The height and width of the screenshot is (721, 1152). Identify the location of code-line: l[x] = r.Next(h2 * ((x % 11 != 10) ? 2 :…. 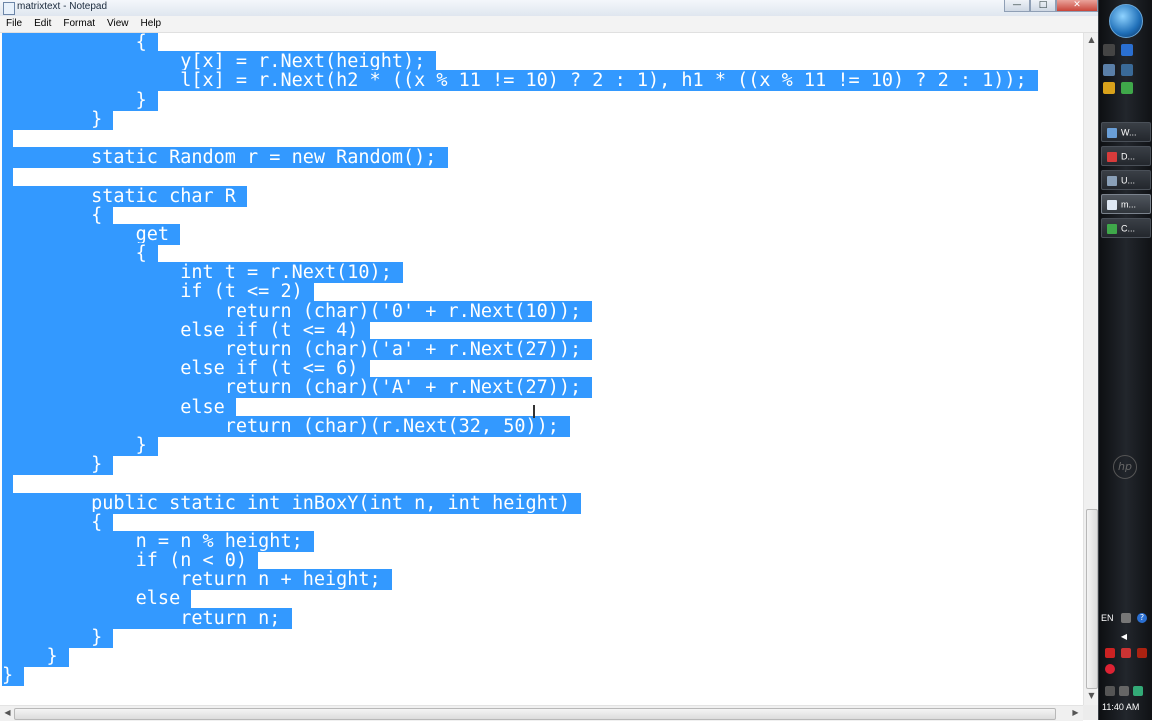
(520, 81).